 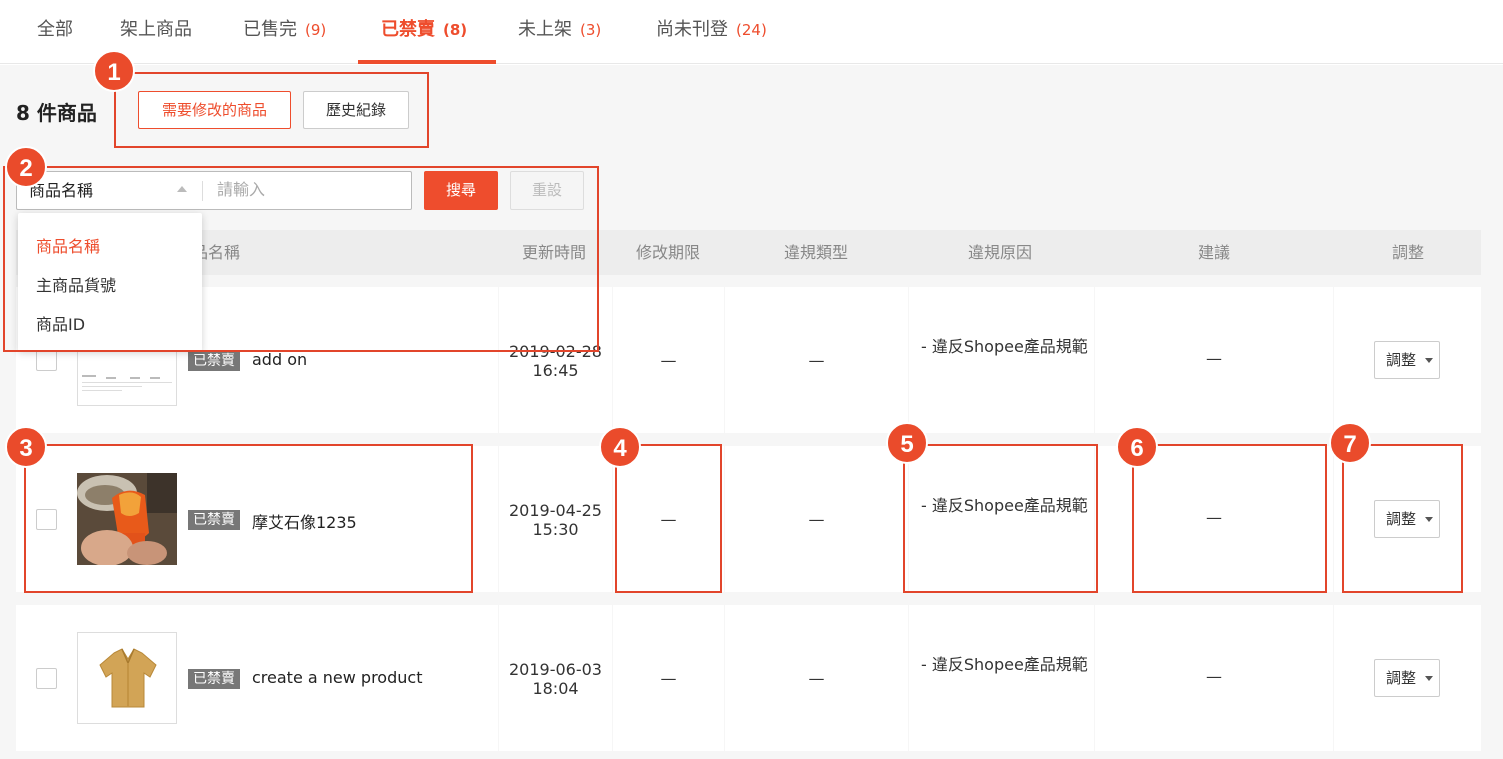 What do you see at coordinates (26, 167) in the screenshot?
I see `annotation-marker-2: 2` at bounding box center [26, 167].